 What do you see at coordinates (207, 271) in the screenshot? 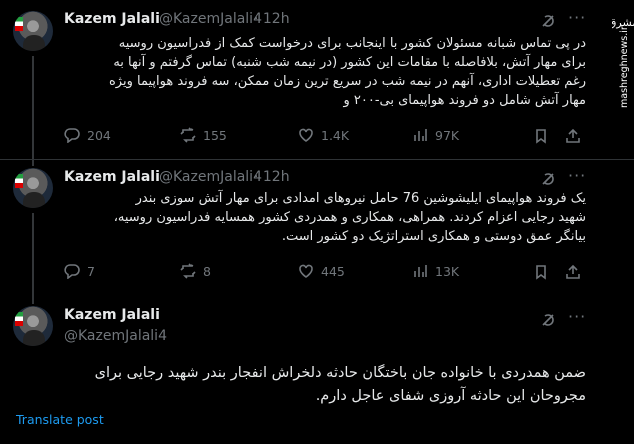
I see `retweet-count: 8` at bounding box center [207, 271].